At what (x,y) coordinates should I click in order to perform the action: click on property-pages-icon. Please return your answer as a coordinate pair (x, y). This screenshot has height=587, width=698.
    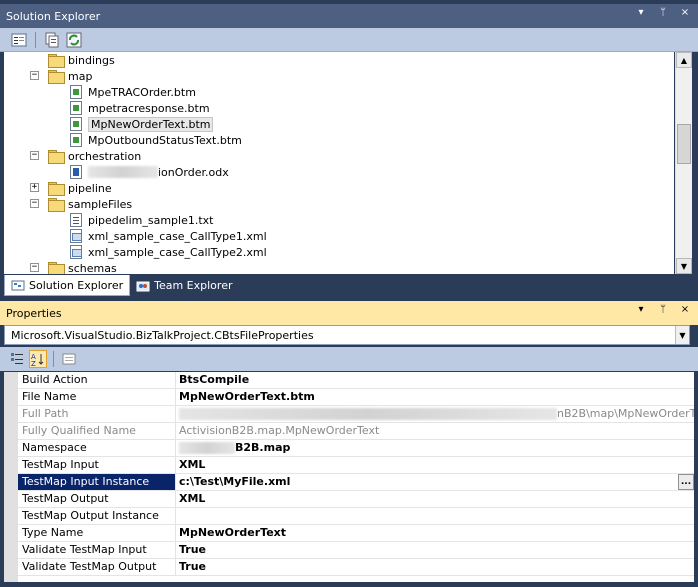
    Looking at the image, I should click on (69, 359).